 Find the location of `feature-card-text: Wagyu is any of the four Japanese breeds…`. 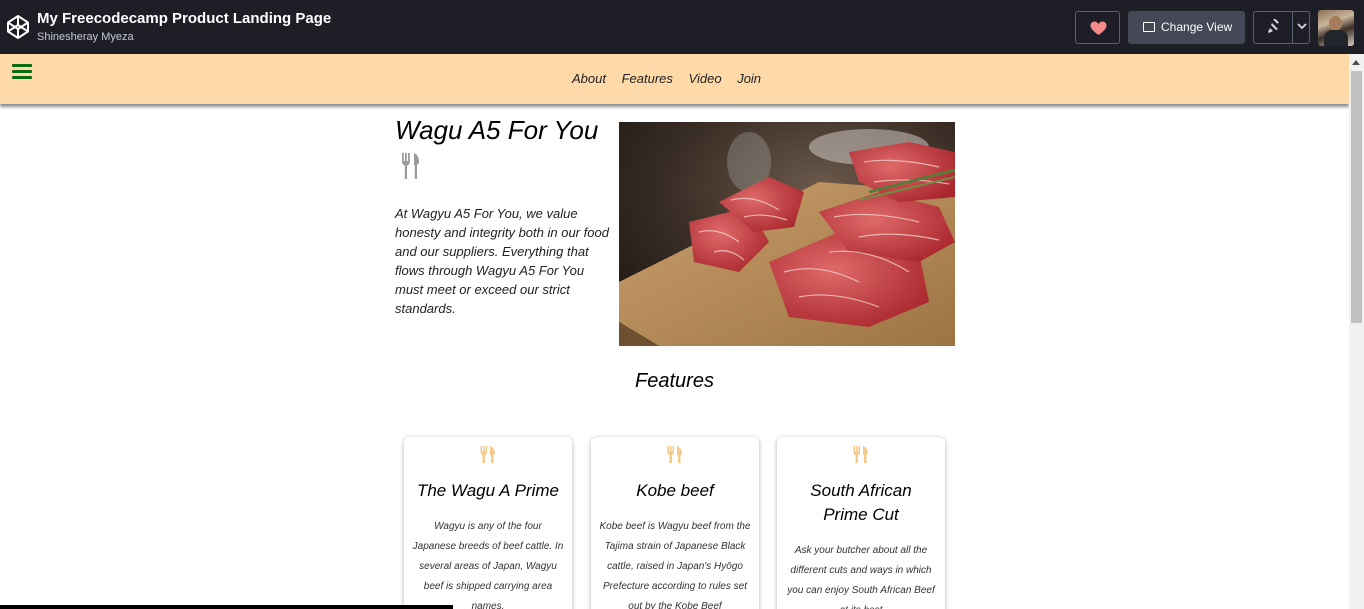

feature-card-text: Wagyu is any of the four Japanese breeds… is located at coordinates (488, 565).